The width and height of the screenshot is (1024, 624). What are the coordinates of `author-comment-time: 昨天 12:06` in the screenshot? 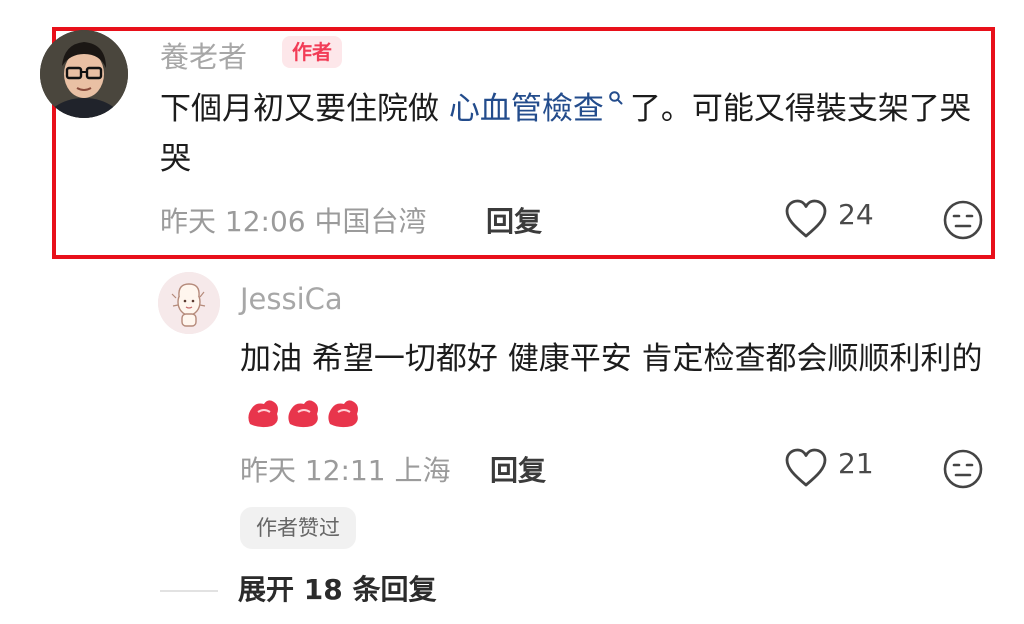 It's located at (233, 221).